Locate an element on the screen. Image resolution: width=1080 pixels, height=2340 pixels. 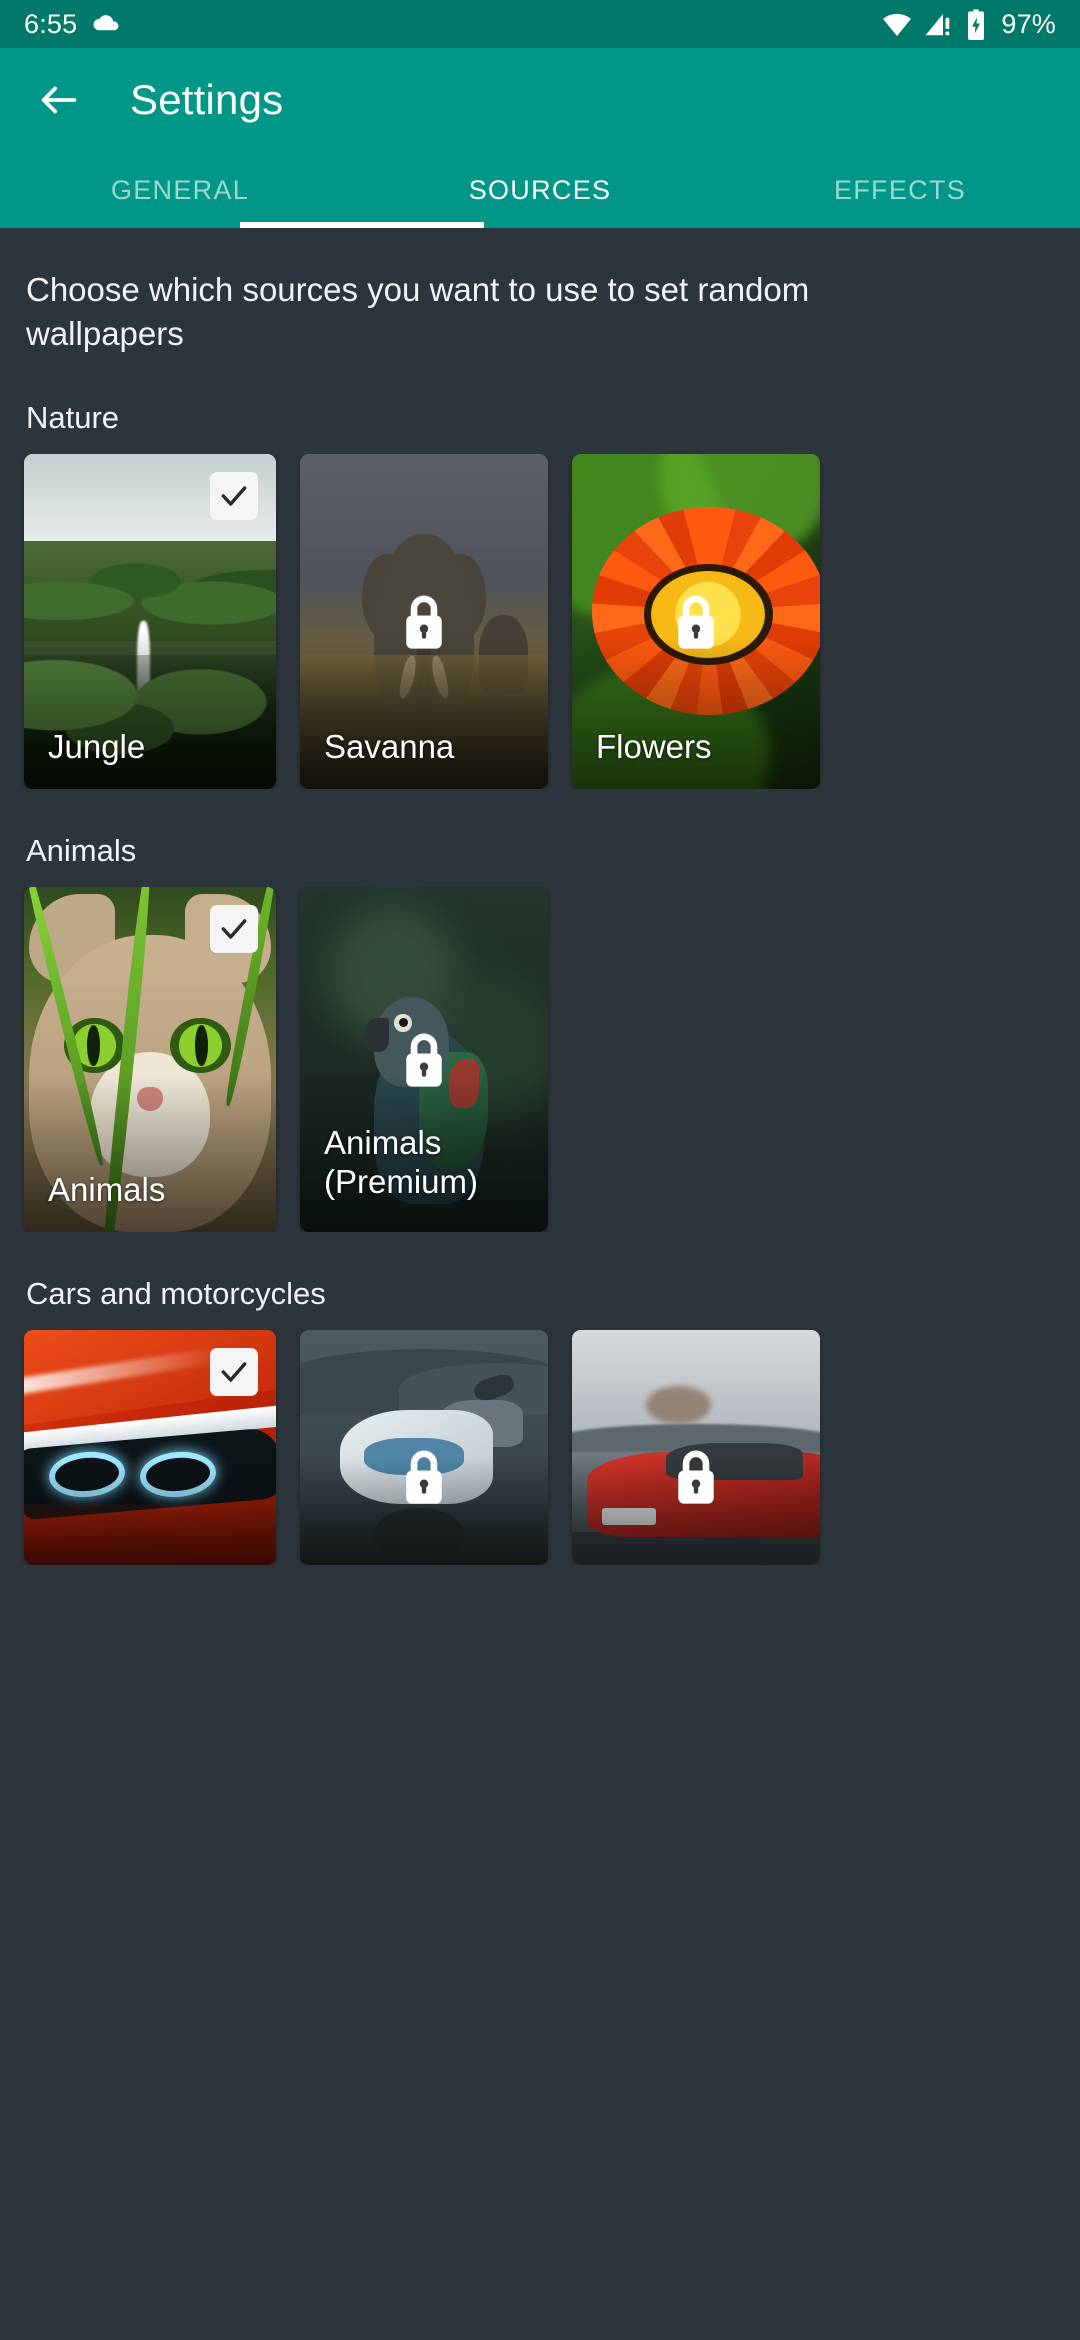
tab-bar: GENERAL SOURCES EFFECTS is located at coordinates (540, 190).